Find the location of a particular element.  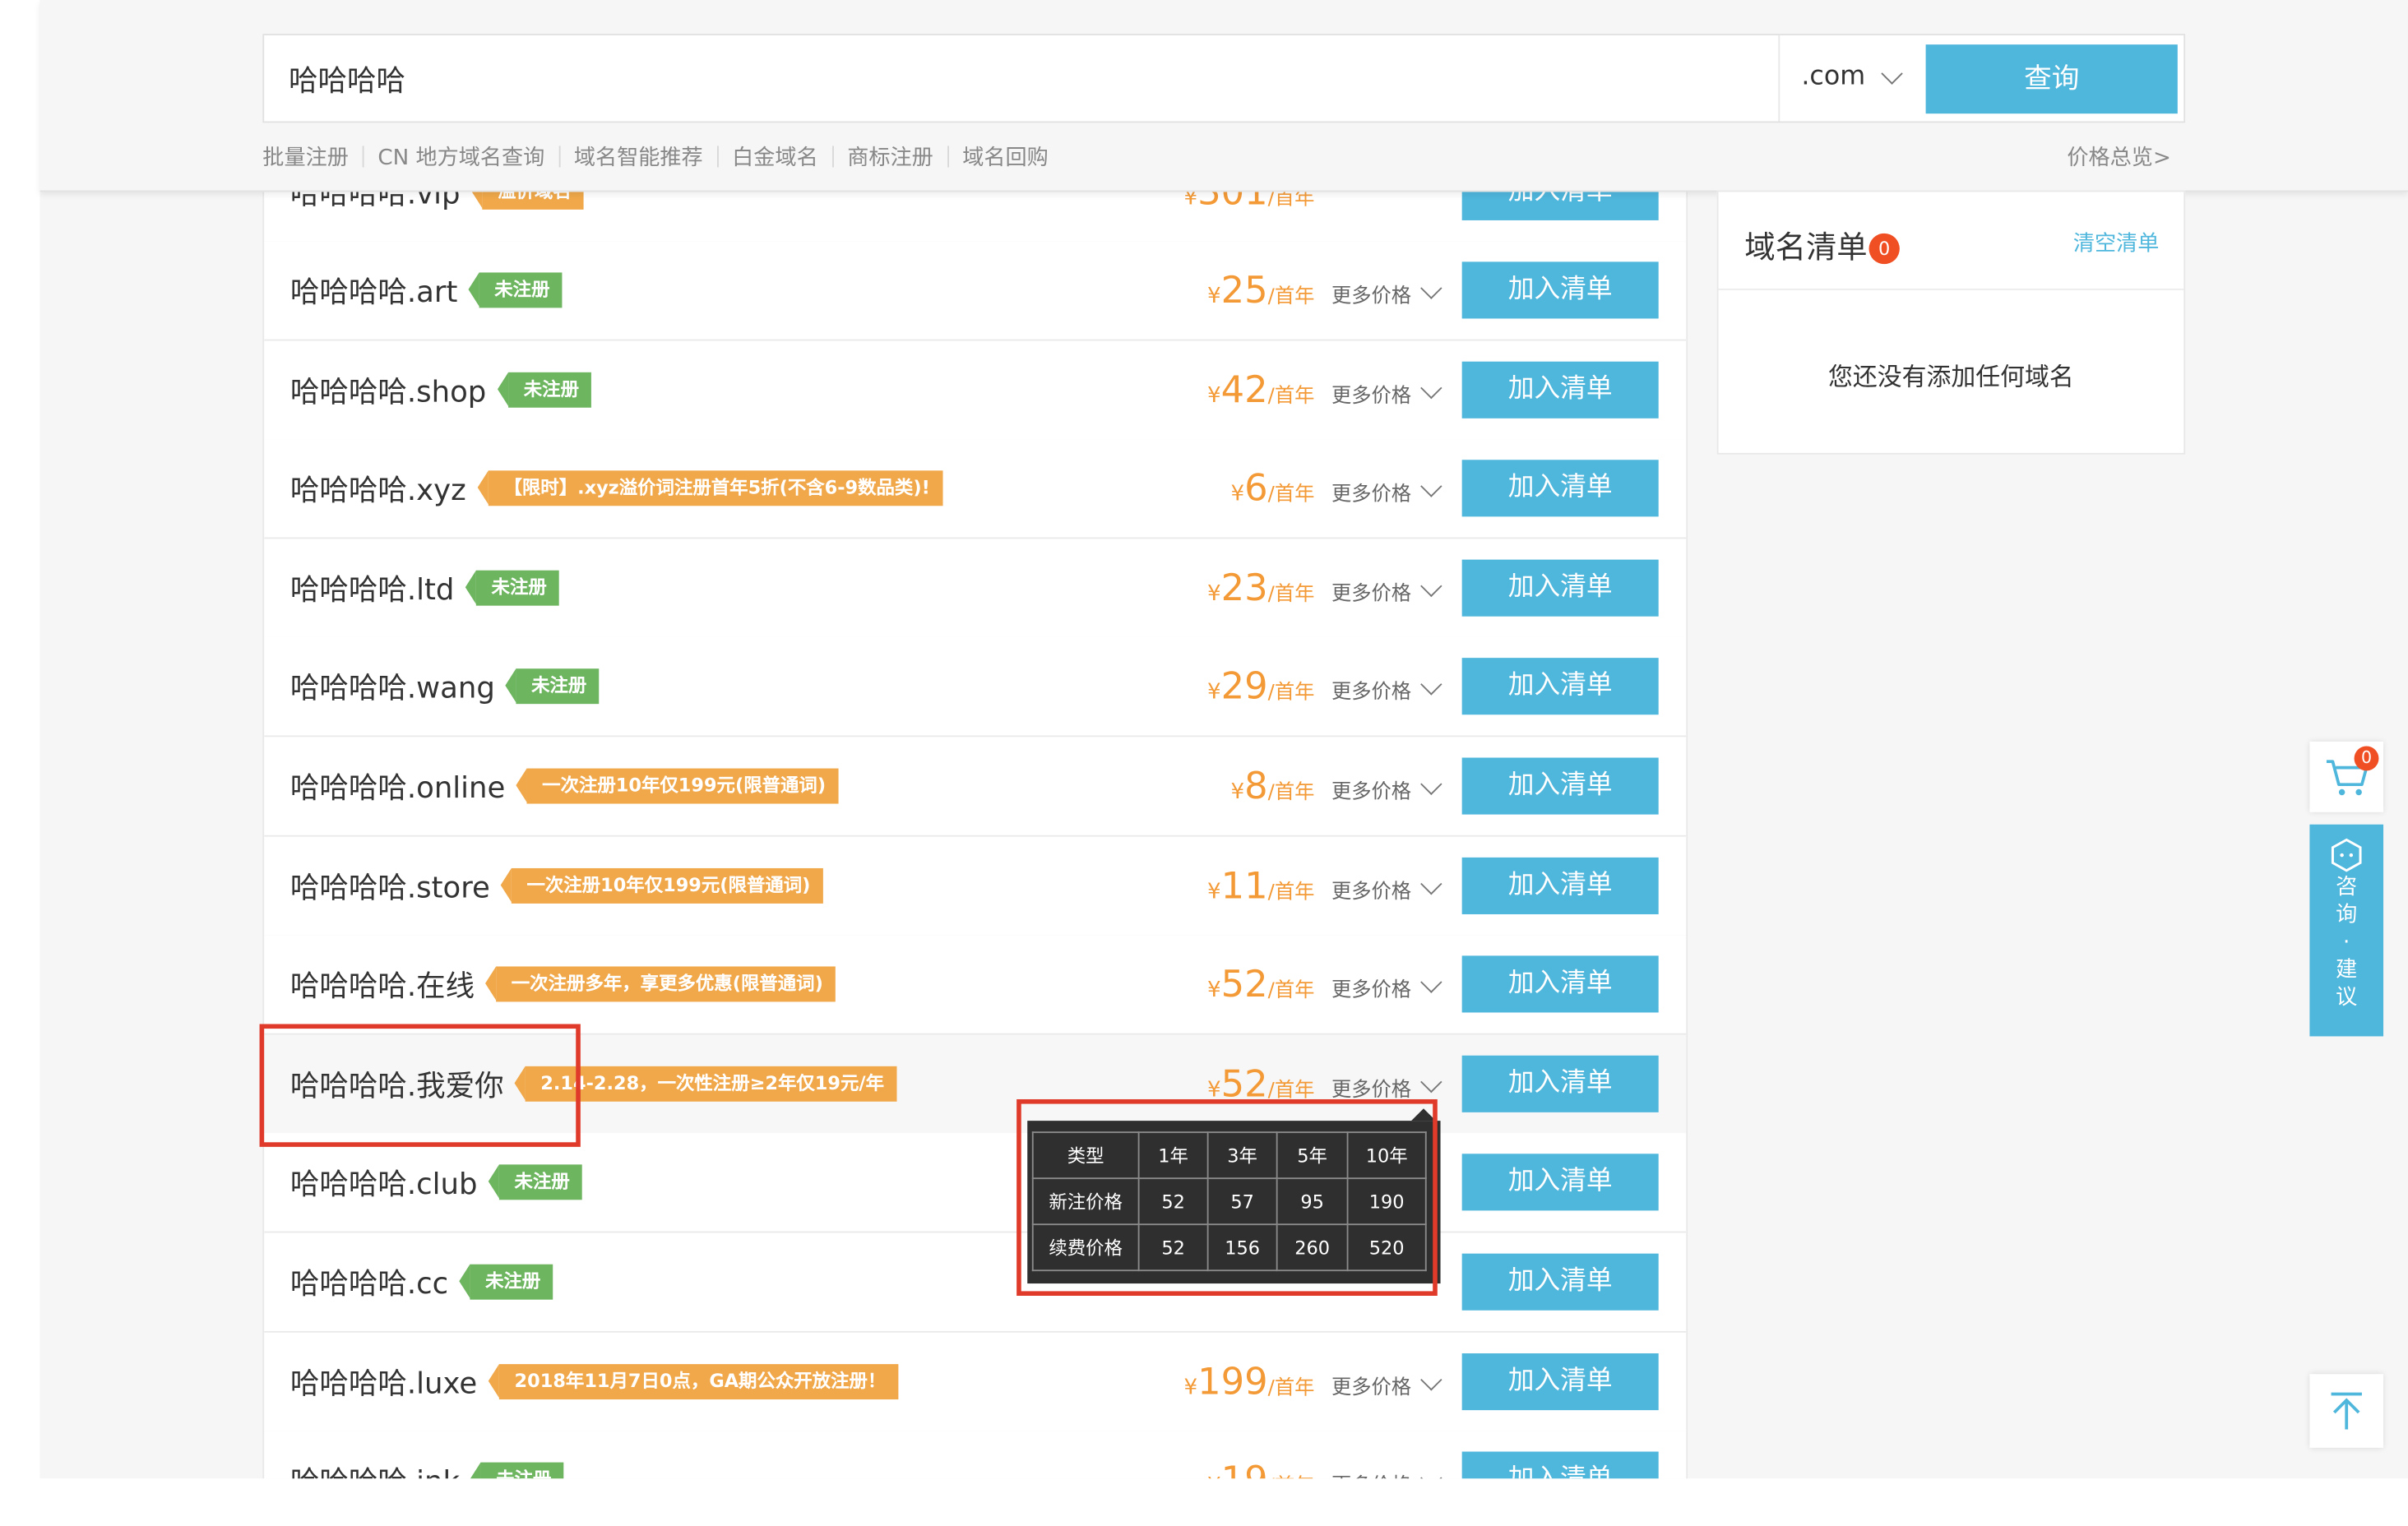

domain-row: 哈哈哈哈.art 未注册 ¥25/首年 更多价格 加入清单 is located at coordinates (975, 291).